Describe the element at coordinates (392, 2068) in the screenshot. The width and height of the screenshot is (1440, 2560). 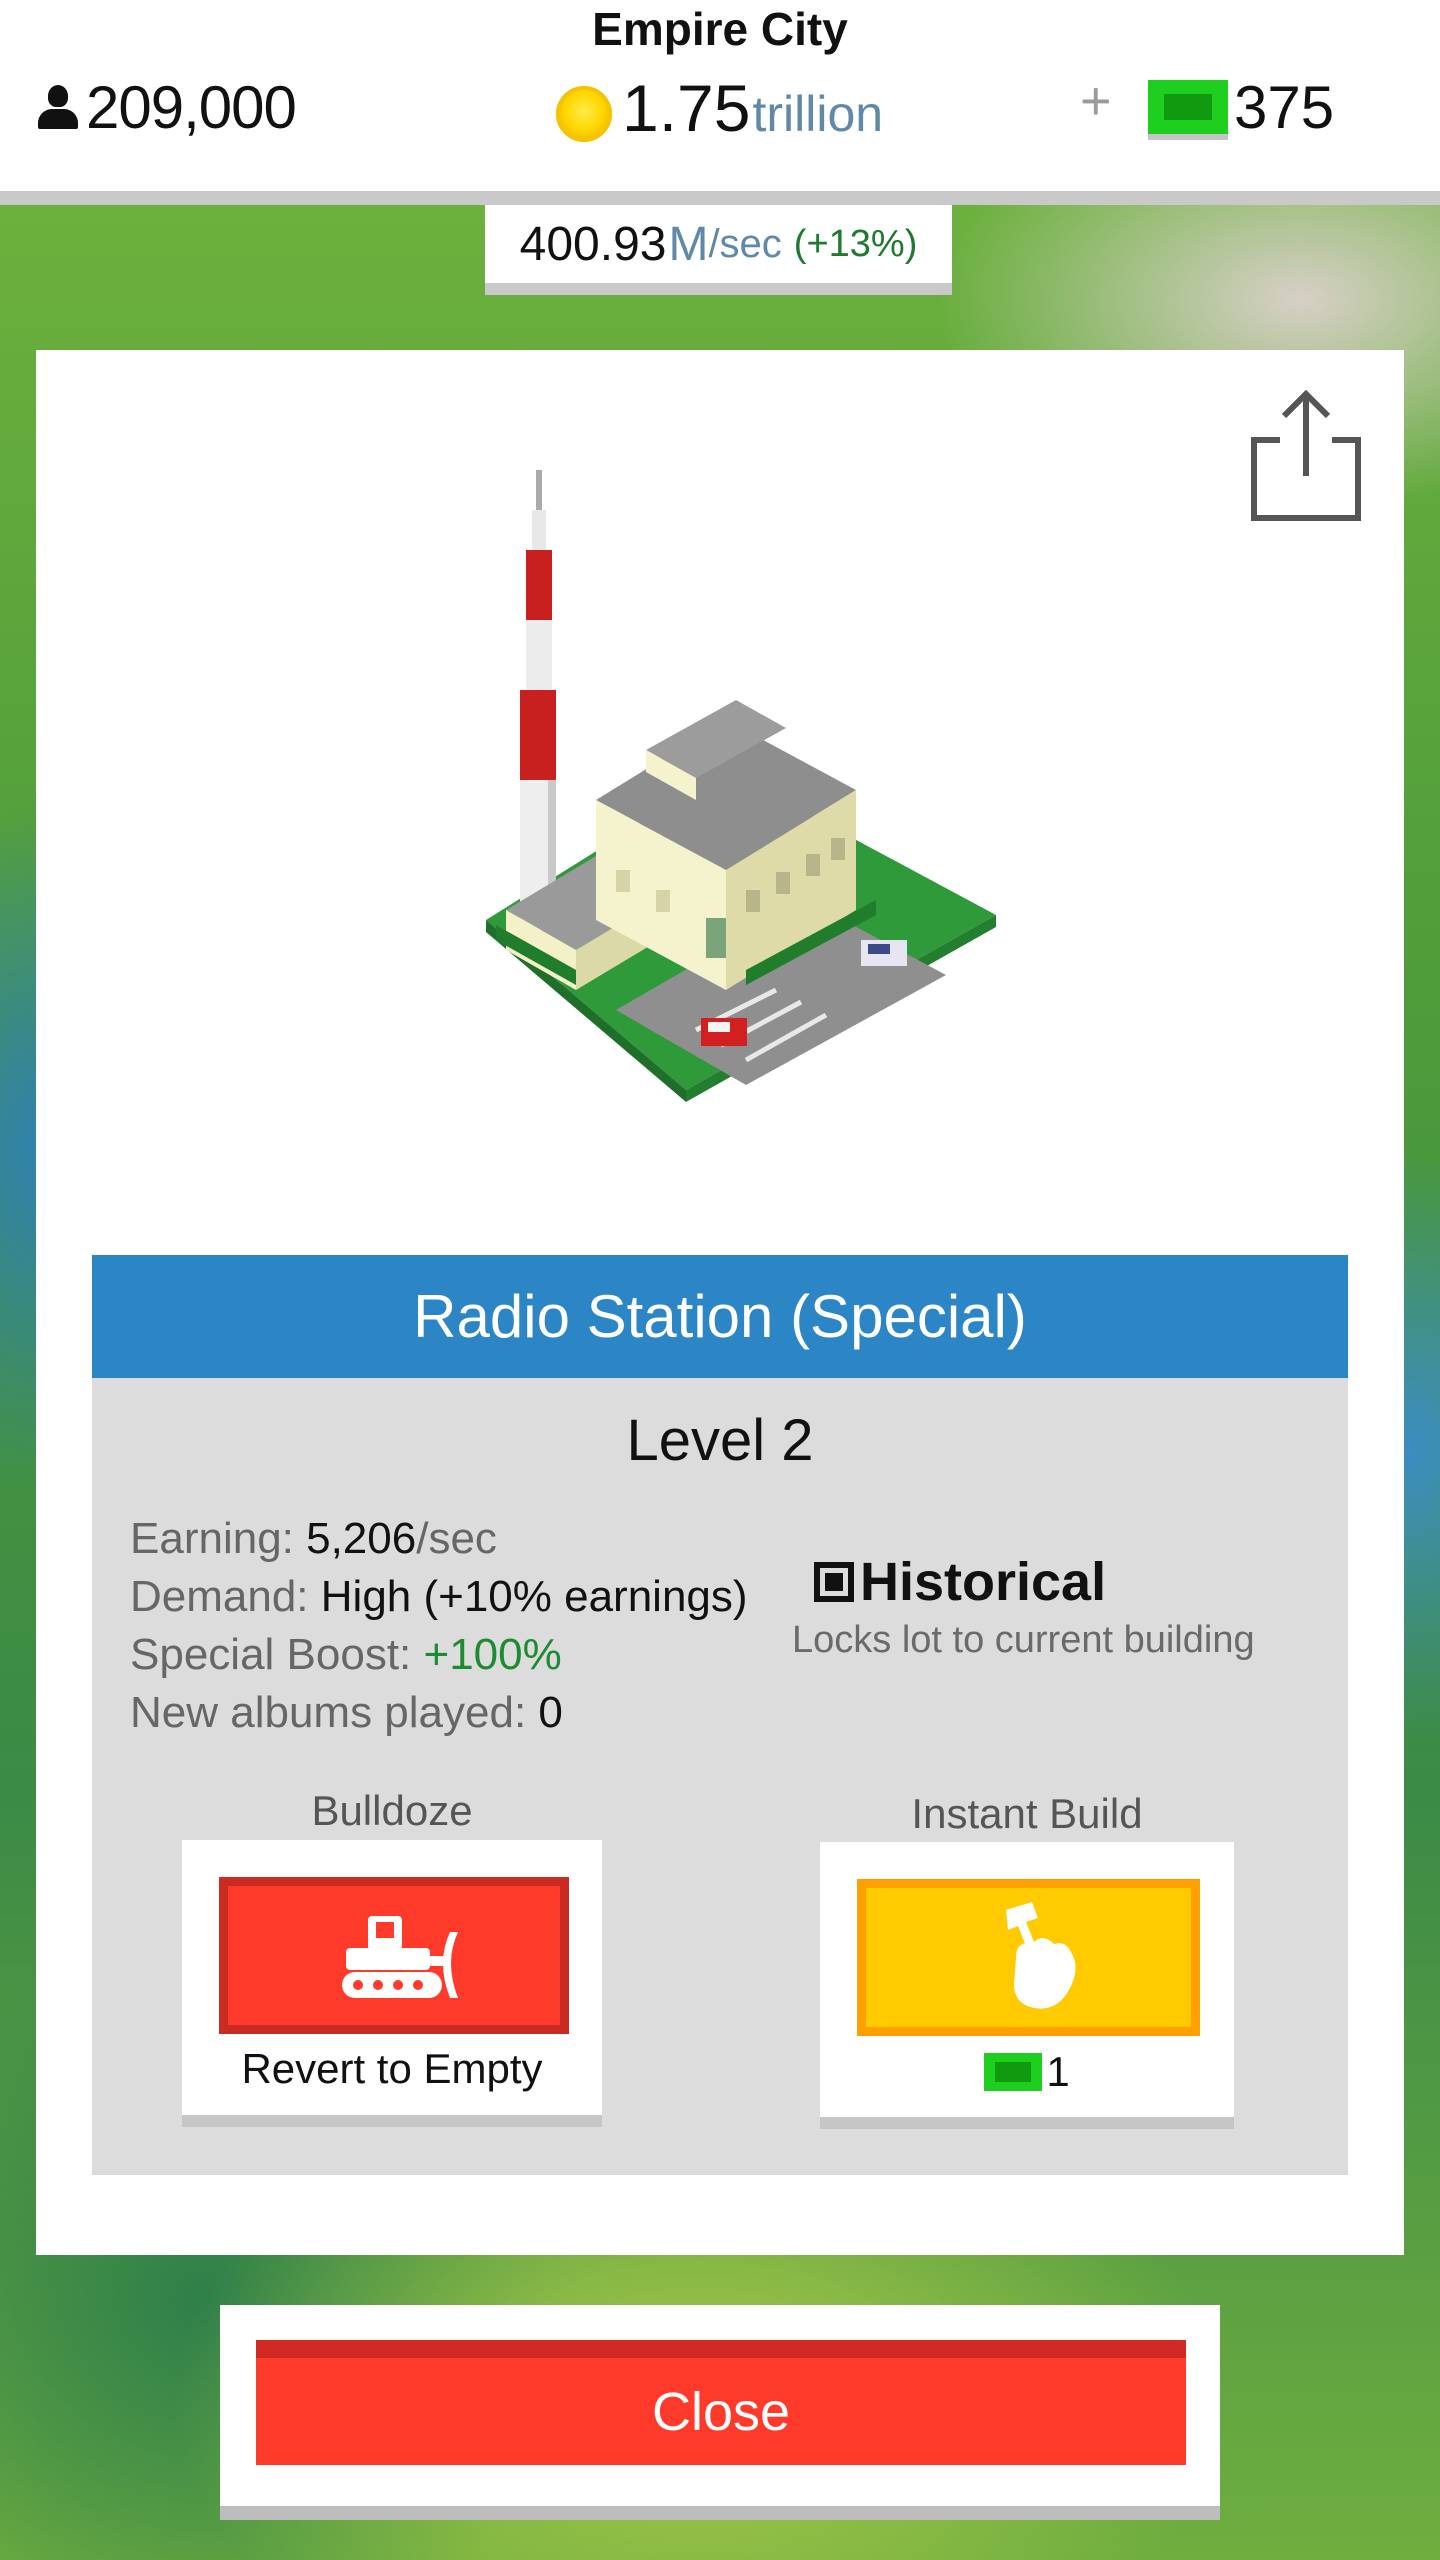
I see `revert-to-empty-label: Revert to Empty` at that location.